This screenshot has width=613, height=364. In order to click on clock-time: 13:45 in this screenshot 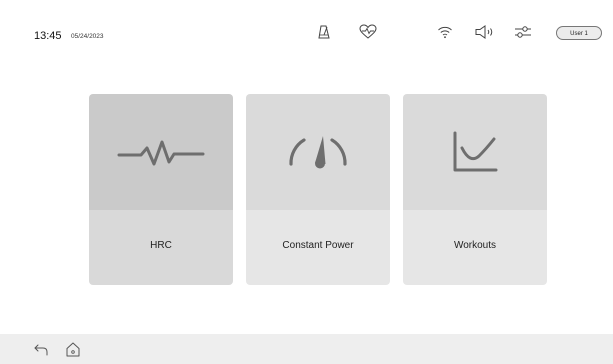, I will do `click(48, 36)`.